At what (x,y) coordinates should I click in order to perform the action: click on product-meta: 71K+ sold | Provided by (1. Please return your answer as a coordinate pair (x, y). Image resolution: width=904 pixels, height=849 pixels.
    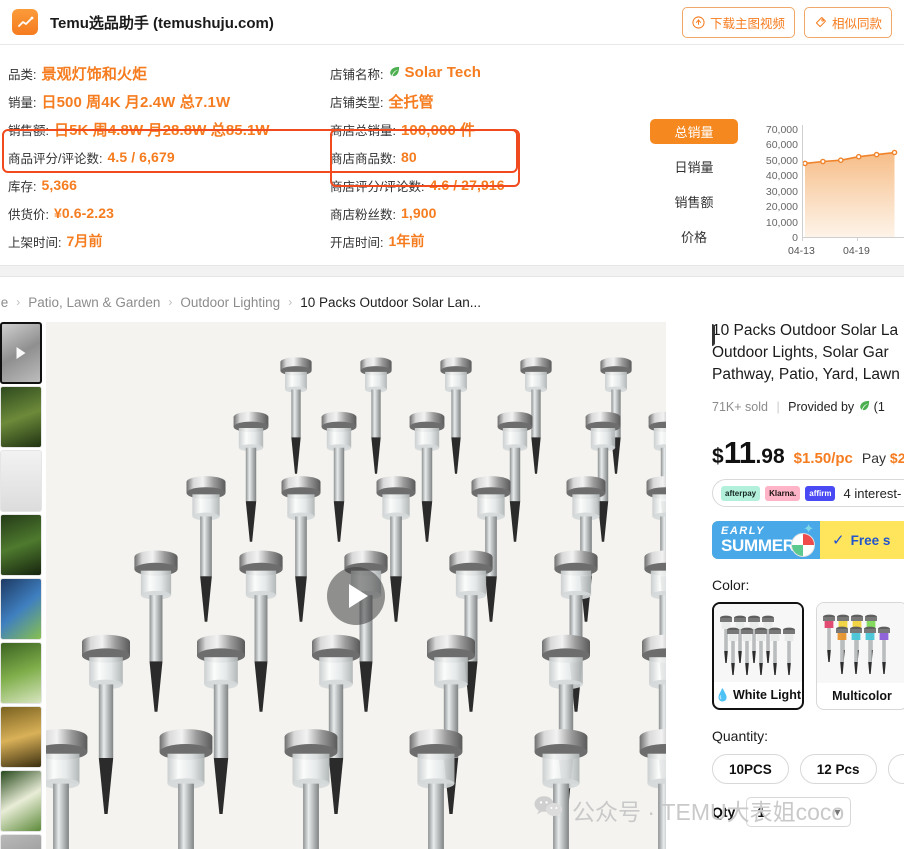
    Looking at the image, I should click on (808, 407).